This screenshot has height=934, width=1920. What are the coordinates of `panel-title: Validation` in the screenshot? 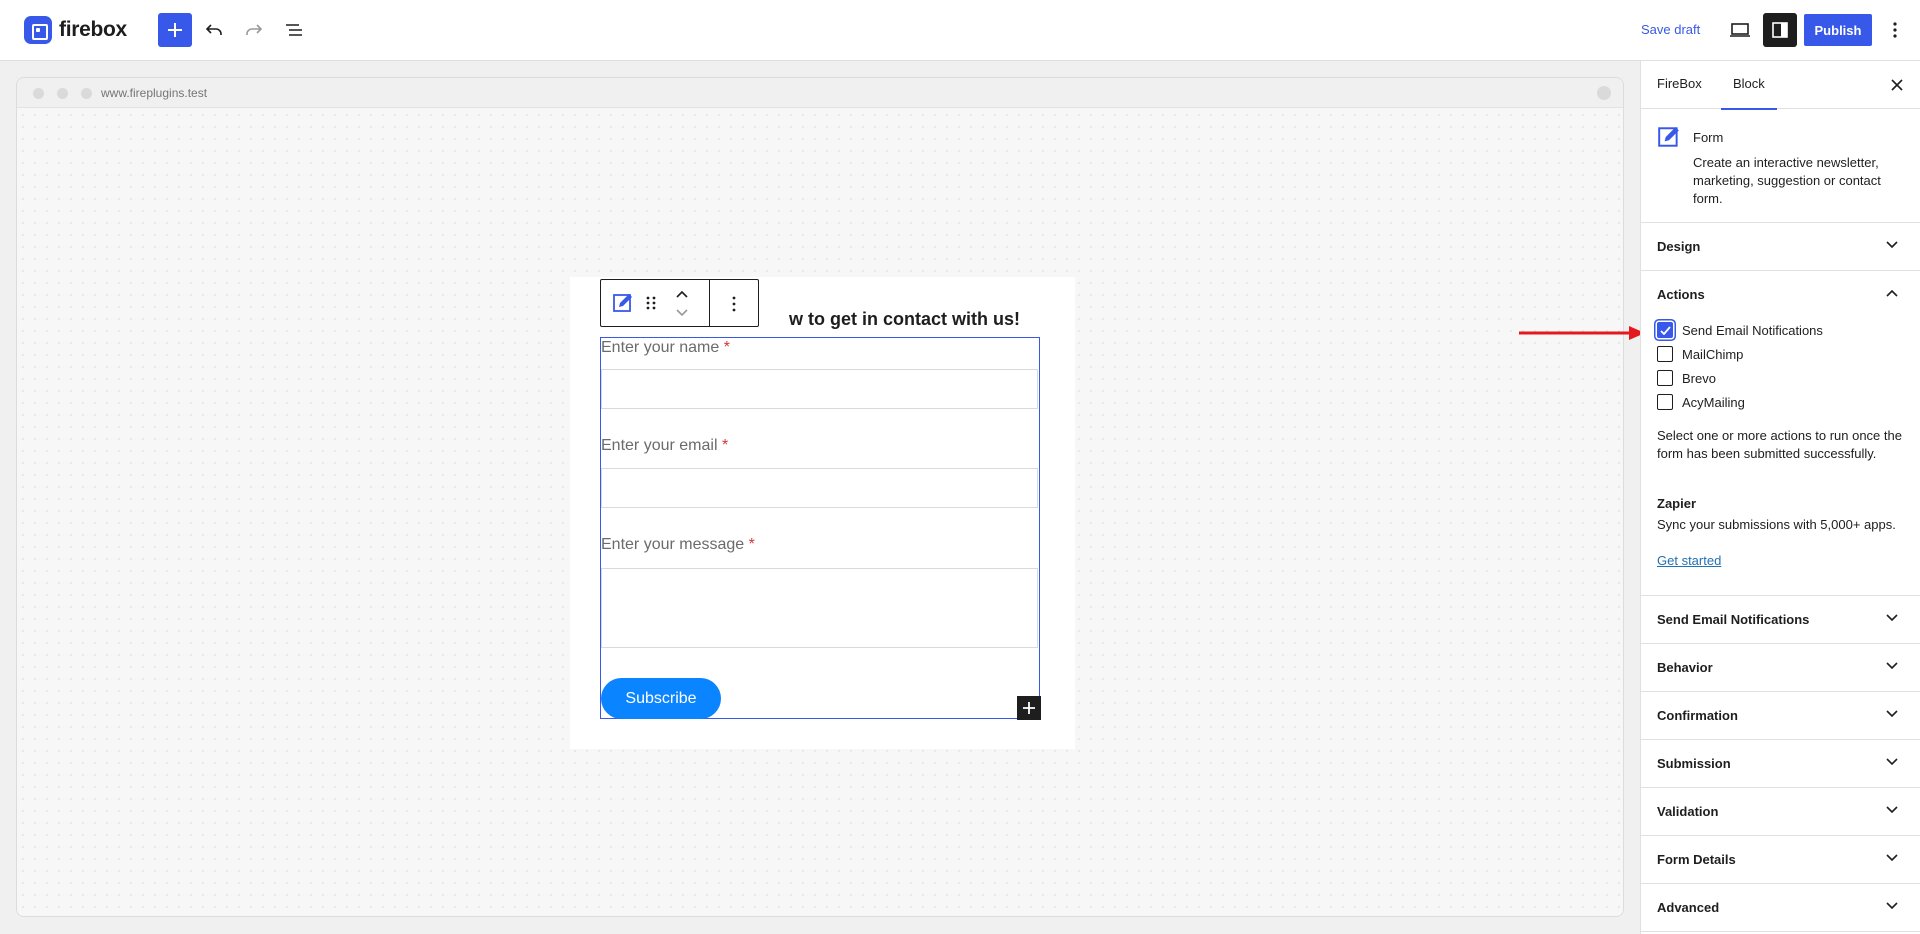 It's located at (1688, 811).